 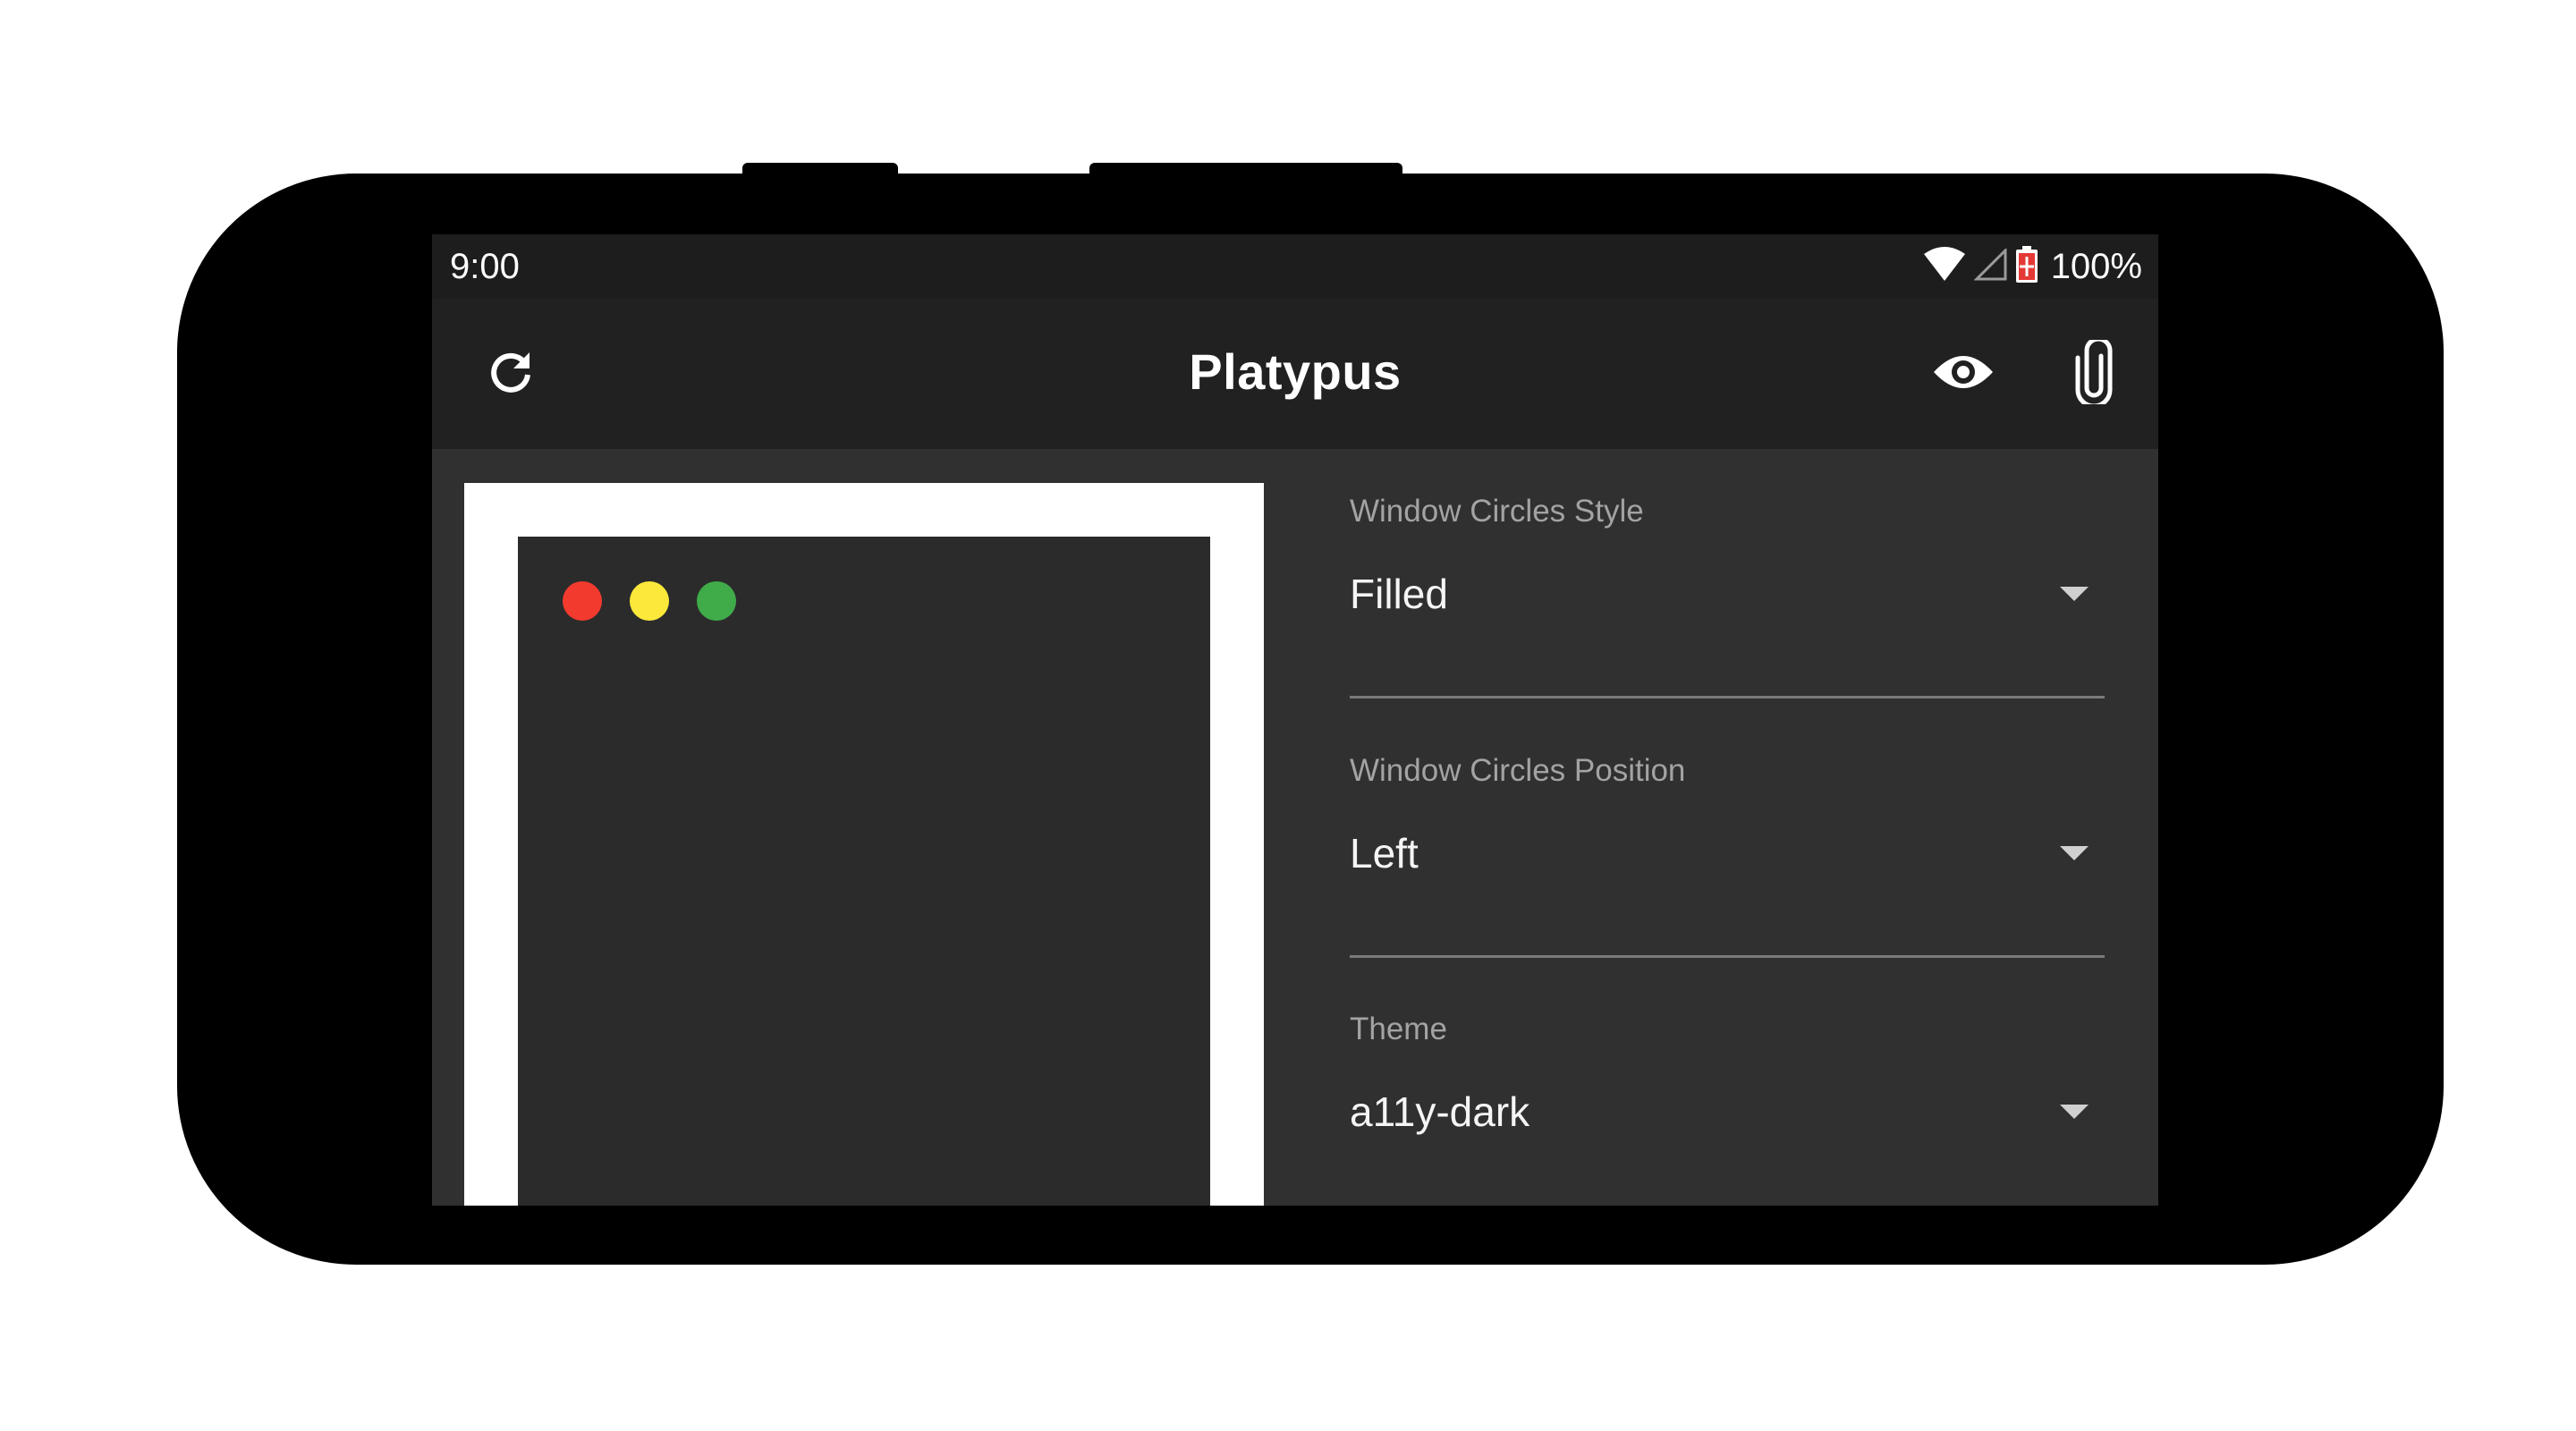 I want to click on status-indicators: 100%, so click(x=2032, y=266).